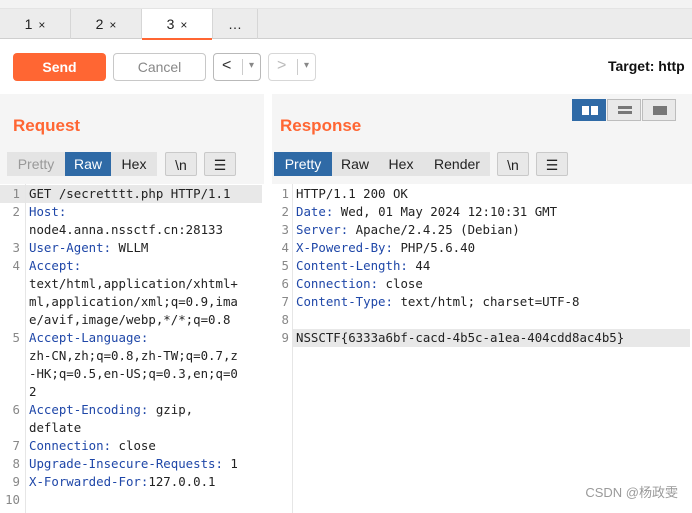 The width and height of the screenshot is (692, 513). I want to click on header-key: Server:, so click(322, 229).